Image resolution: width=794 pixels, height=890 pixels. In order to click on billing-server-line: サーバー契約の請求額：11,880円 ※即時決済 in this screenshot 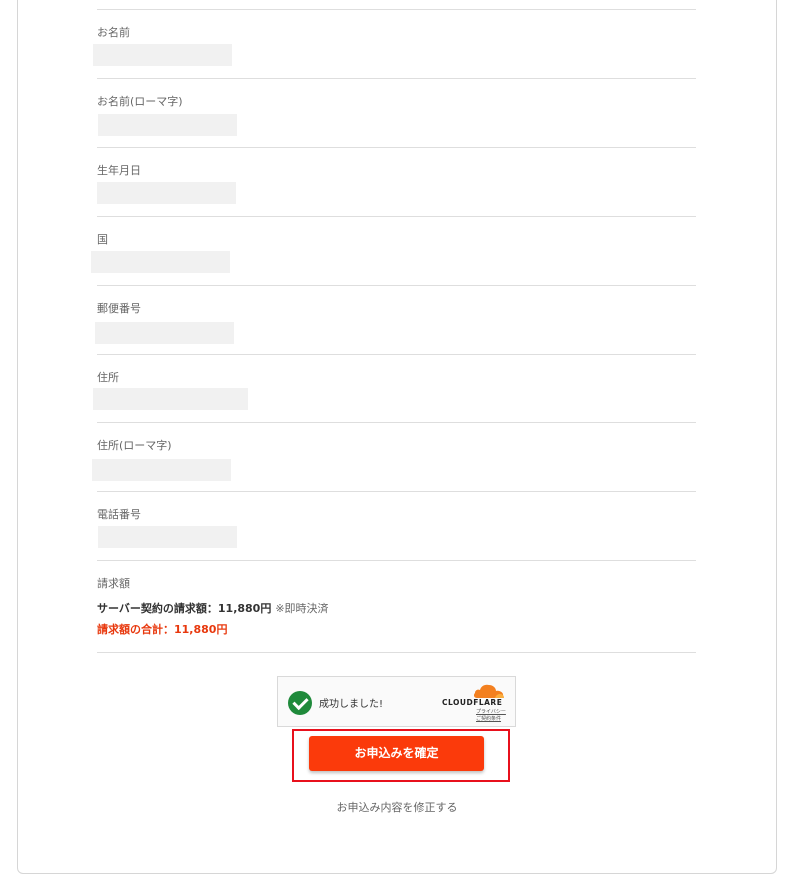, I will do `click(213, 608)`.